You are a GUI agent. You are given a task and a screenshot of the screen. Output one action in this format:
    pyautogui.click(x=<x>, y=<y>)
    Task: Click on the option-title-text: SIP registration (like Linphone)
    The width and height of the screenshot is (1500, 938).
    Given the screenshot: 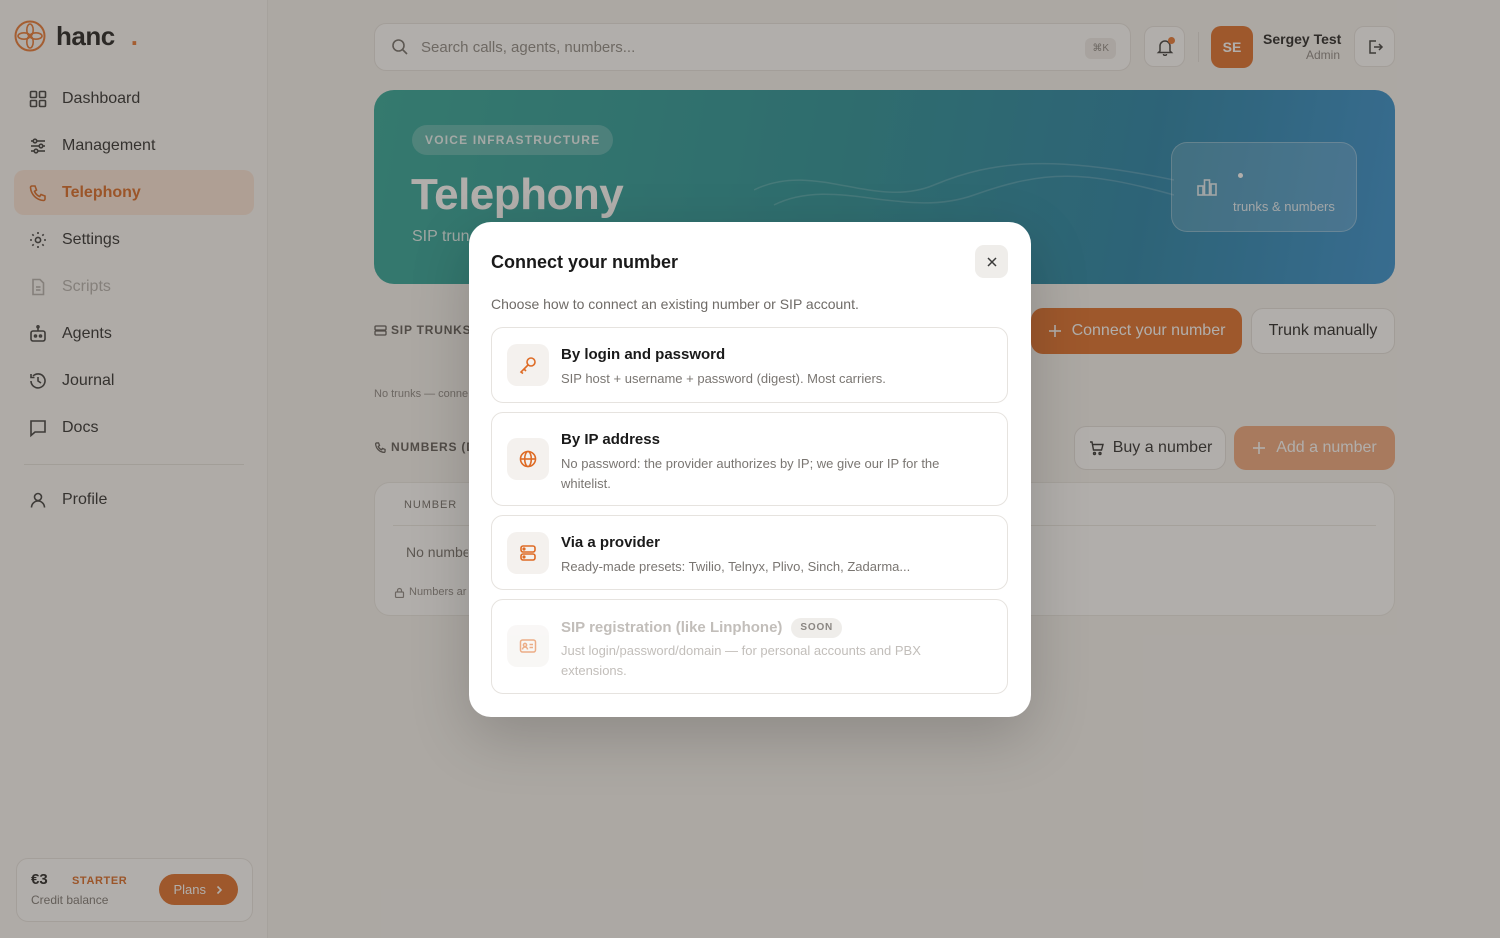 What is the action you would take?
    pyautogui.click(x=672, y=627)
    